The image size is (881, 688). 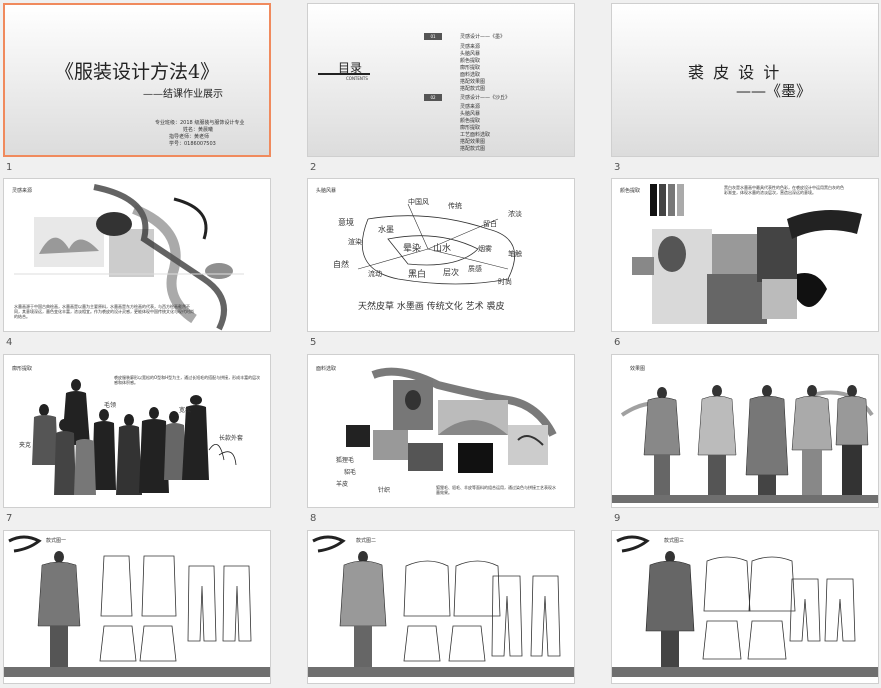 What do you see at coordinates (505, 282) in the screenshot?
I see `brainstorm-word-16: 时尚` at bounding box center [505, 282].